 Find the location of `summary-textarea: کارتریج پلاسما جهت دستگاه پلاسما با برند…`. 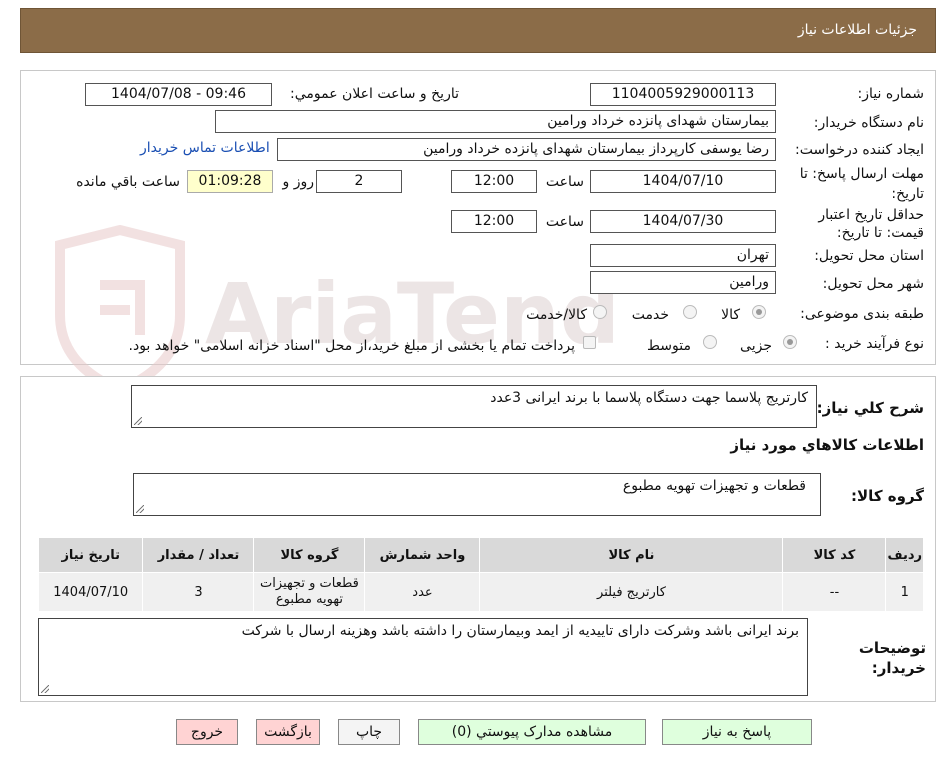

summary-textarea: کارتریج پلاسما جهت دستگاه پلاسما با برند… is located at coordinates (474, 406).